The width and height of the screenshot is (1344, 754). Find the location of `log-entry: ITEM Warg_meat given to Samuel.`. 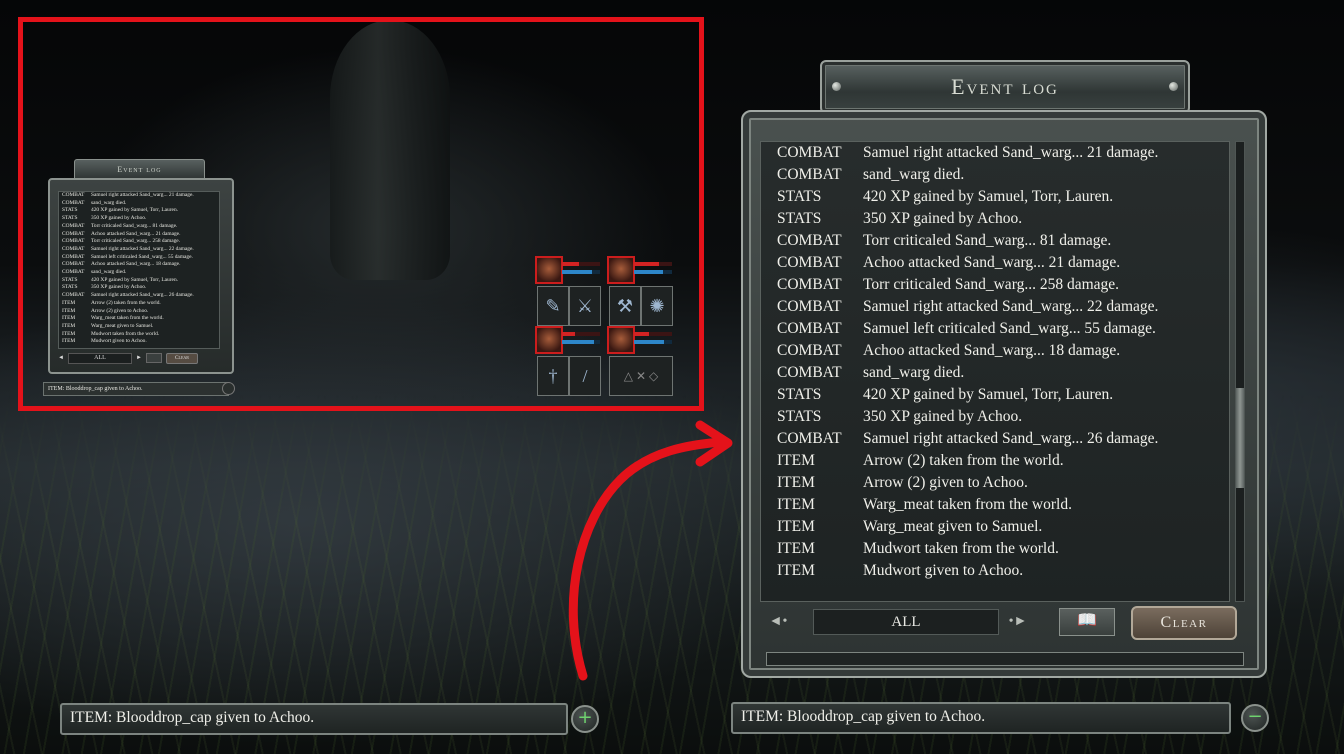

log-entry: ITEM Warg_meat given to Samuel. is located at coordinates (995, 527).